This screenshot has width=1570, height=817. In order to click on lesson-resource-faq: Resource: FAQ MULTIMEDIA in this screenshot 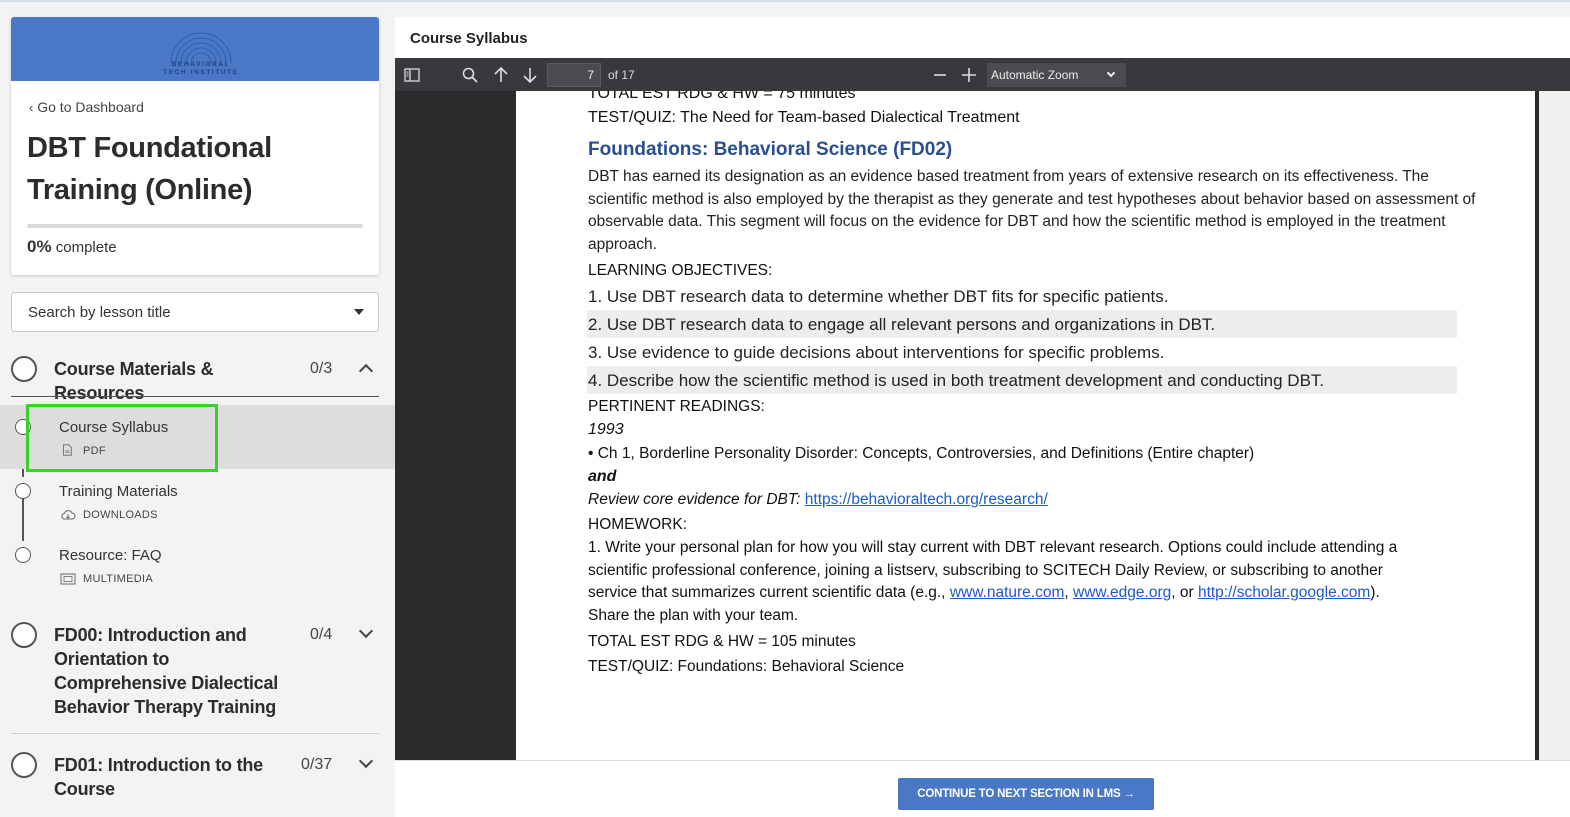, I will do `click(197, 565)`.